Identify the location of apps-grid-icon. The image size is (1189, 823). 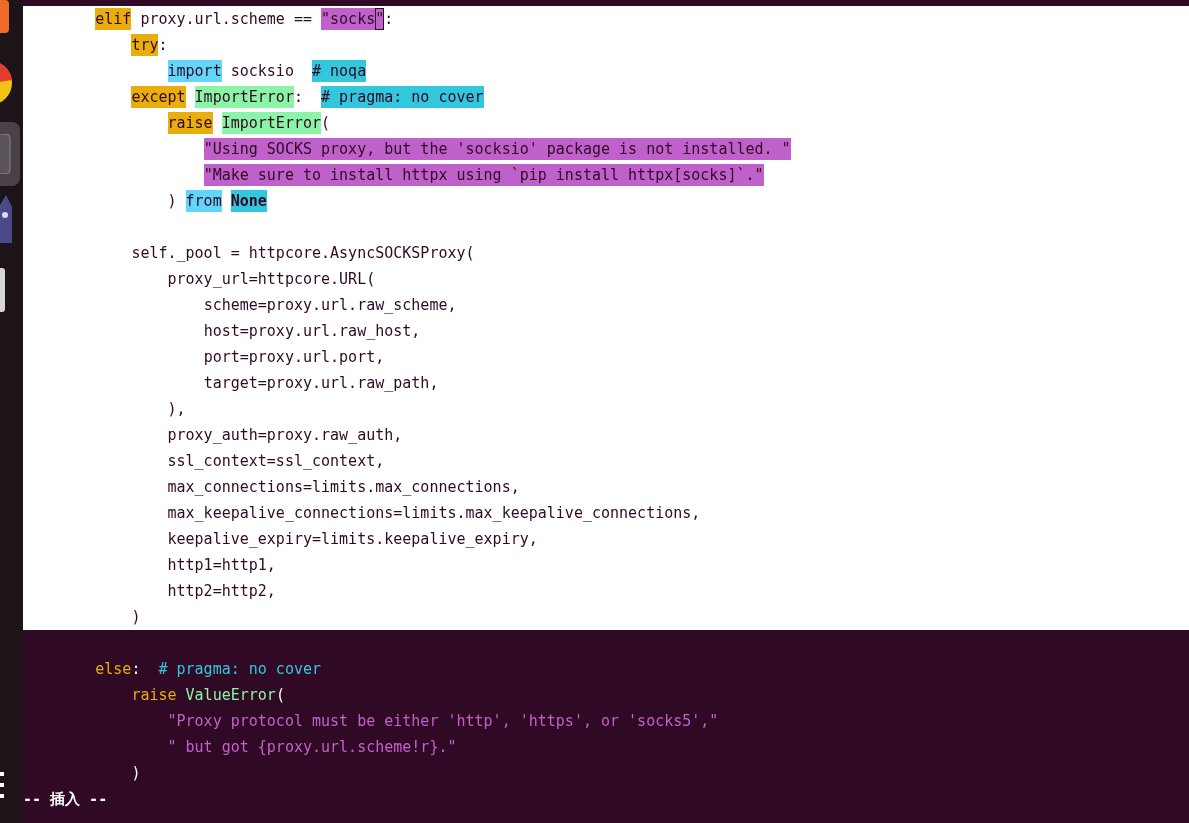
(3, 785).